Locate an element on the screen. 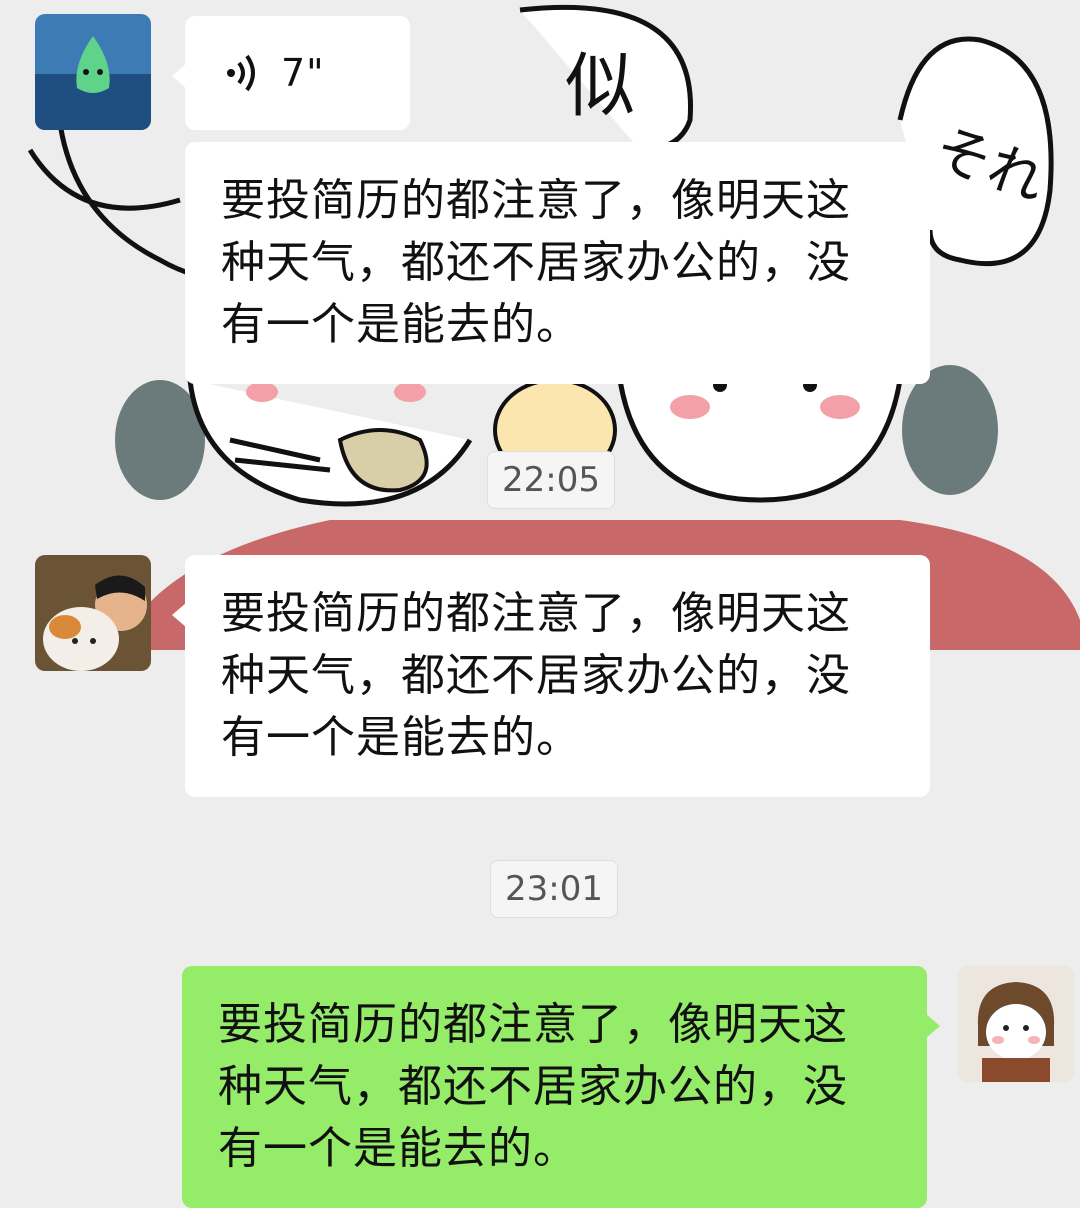 Image resolution: width=1080 pixels, height=1208 pixels. self-text-message-bubble: 要投简历的都注意了，像明天这种天气，都还不居家办公的，没有一个是能去的。 is located at coordinates (561, 1087).